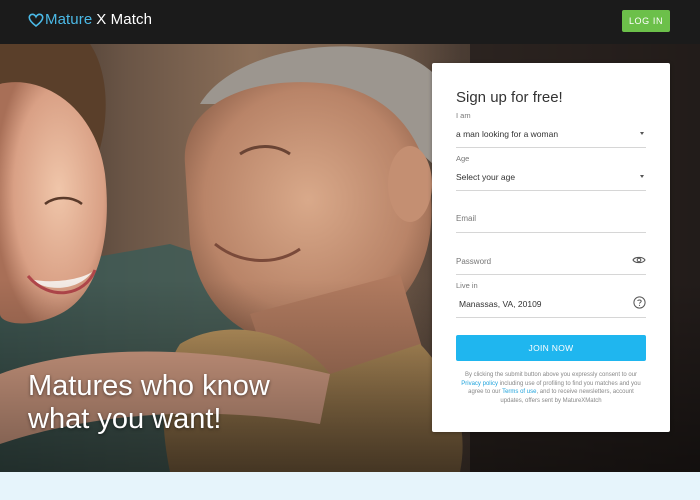 The width and height of the screenshot is (700, 500). What do you see at coordinates (486, 177) in the screenshot?
I see `age-value: Select your age` at bounding box center [486, 177].